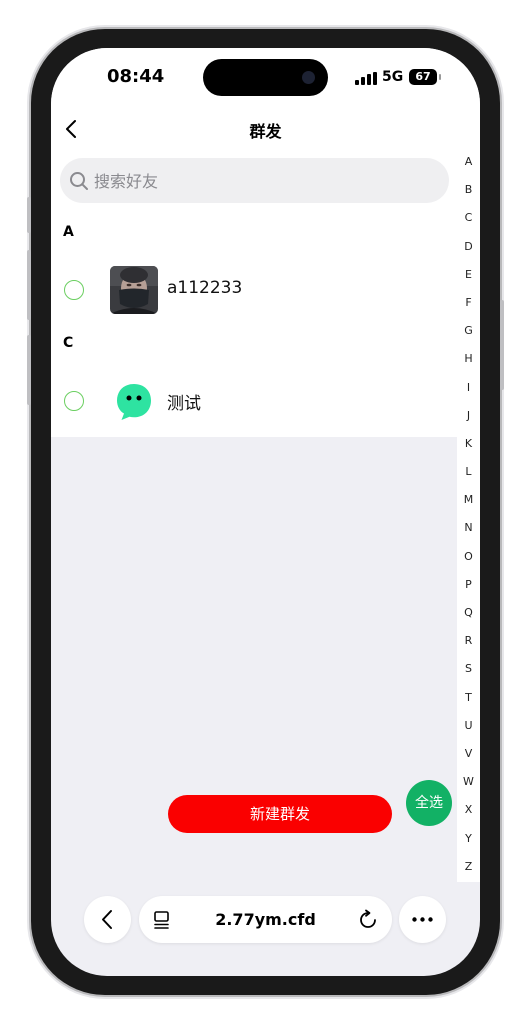  I want to click on battery-cap-icon, so click(440, 77).